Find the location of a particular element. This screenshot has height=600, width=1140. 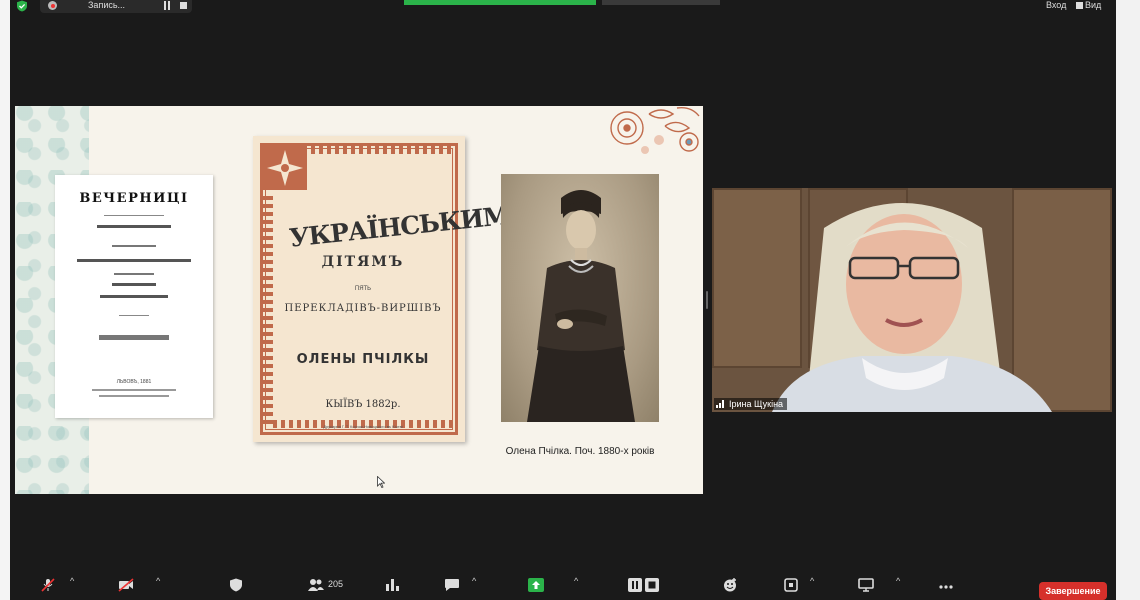

enter-label: Вход is located at coordinates (1056, 5).